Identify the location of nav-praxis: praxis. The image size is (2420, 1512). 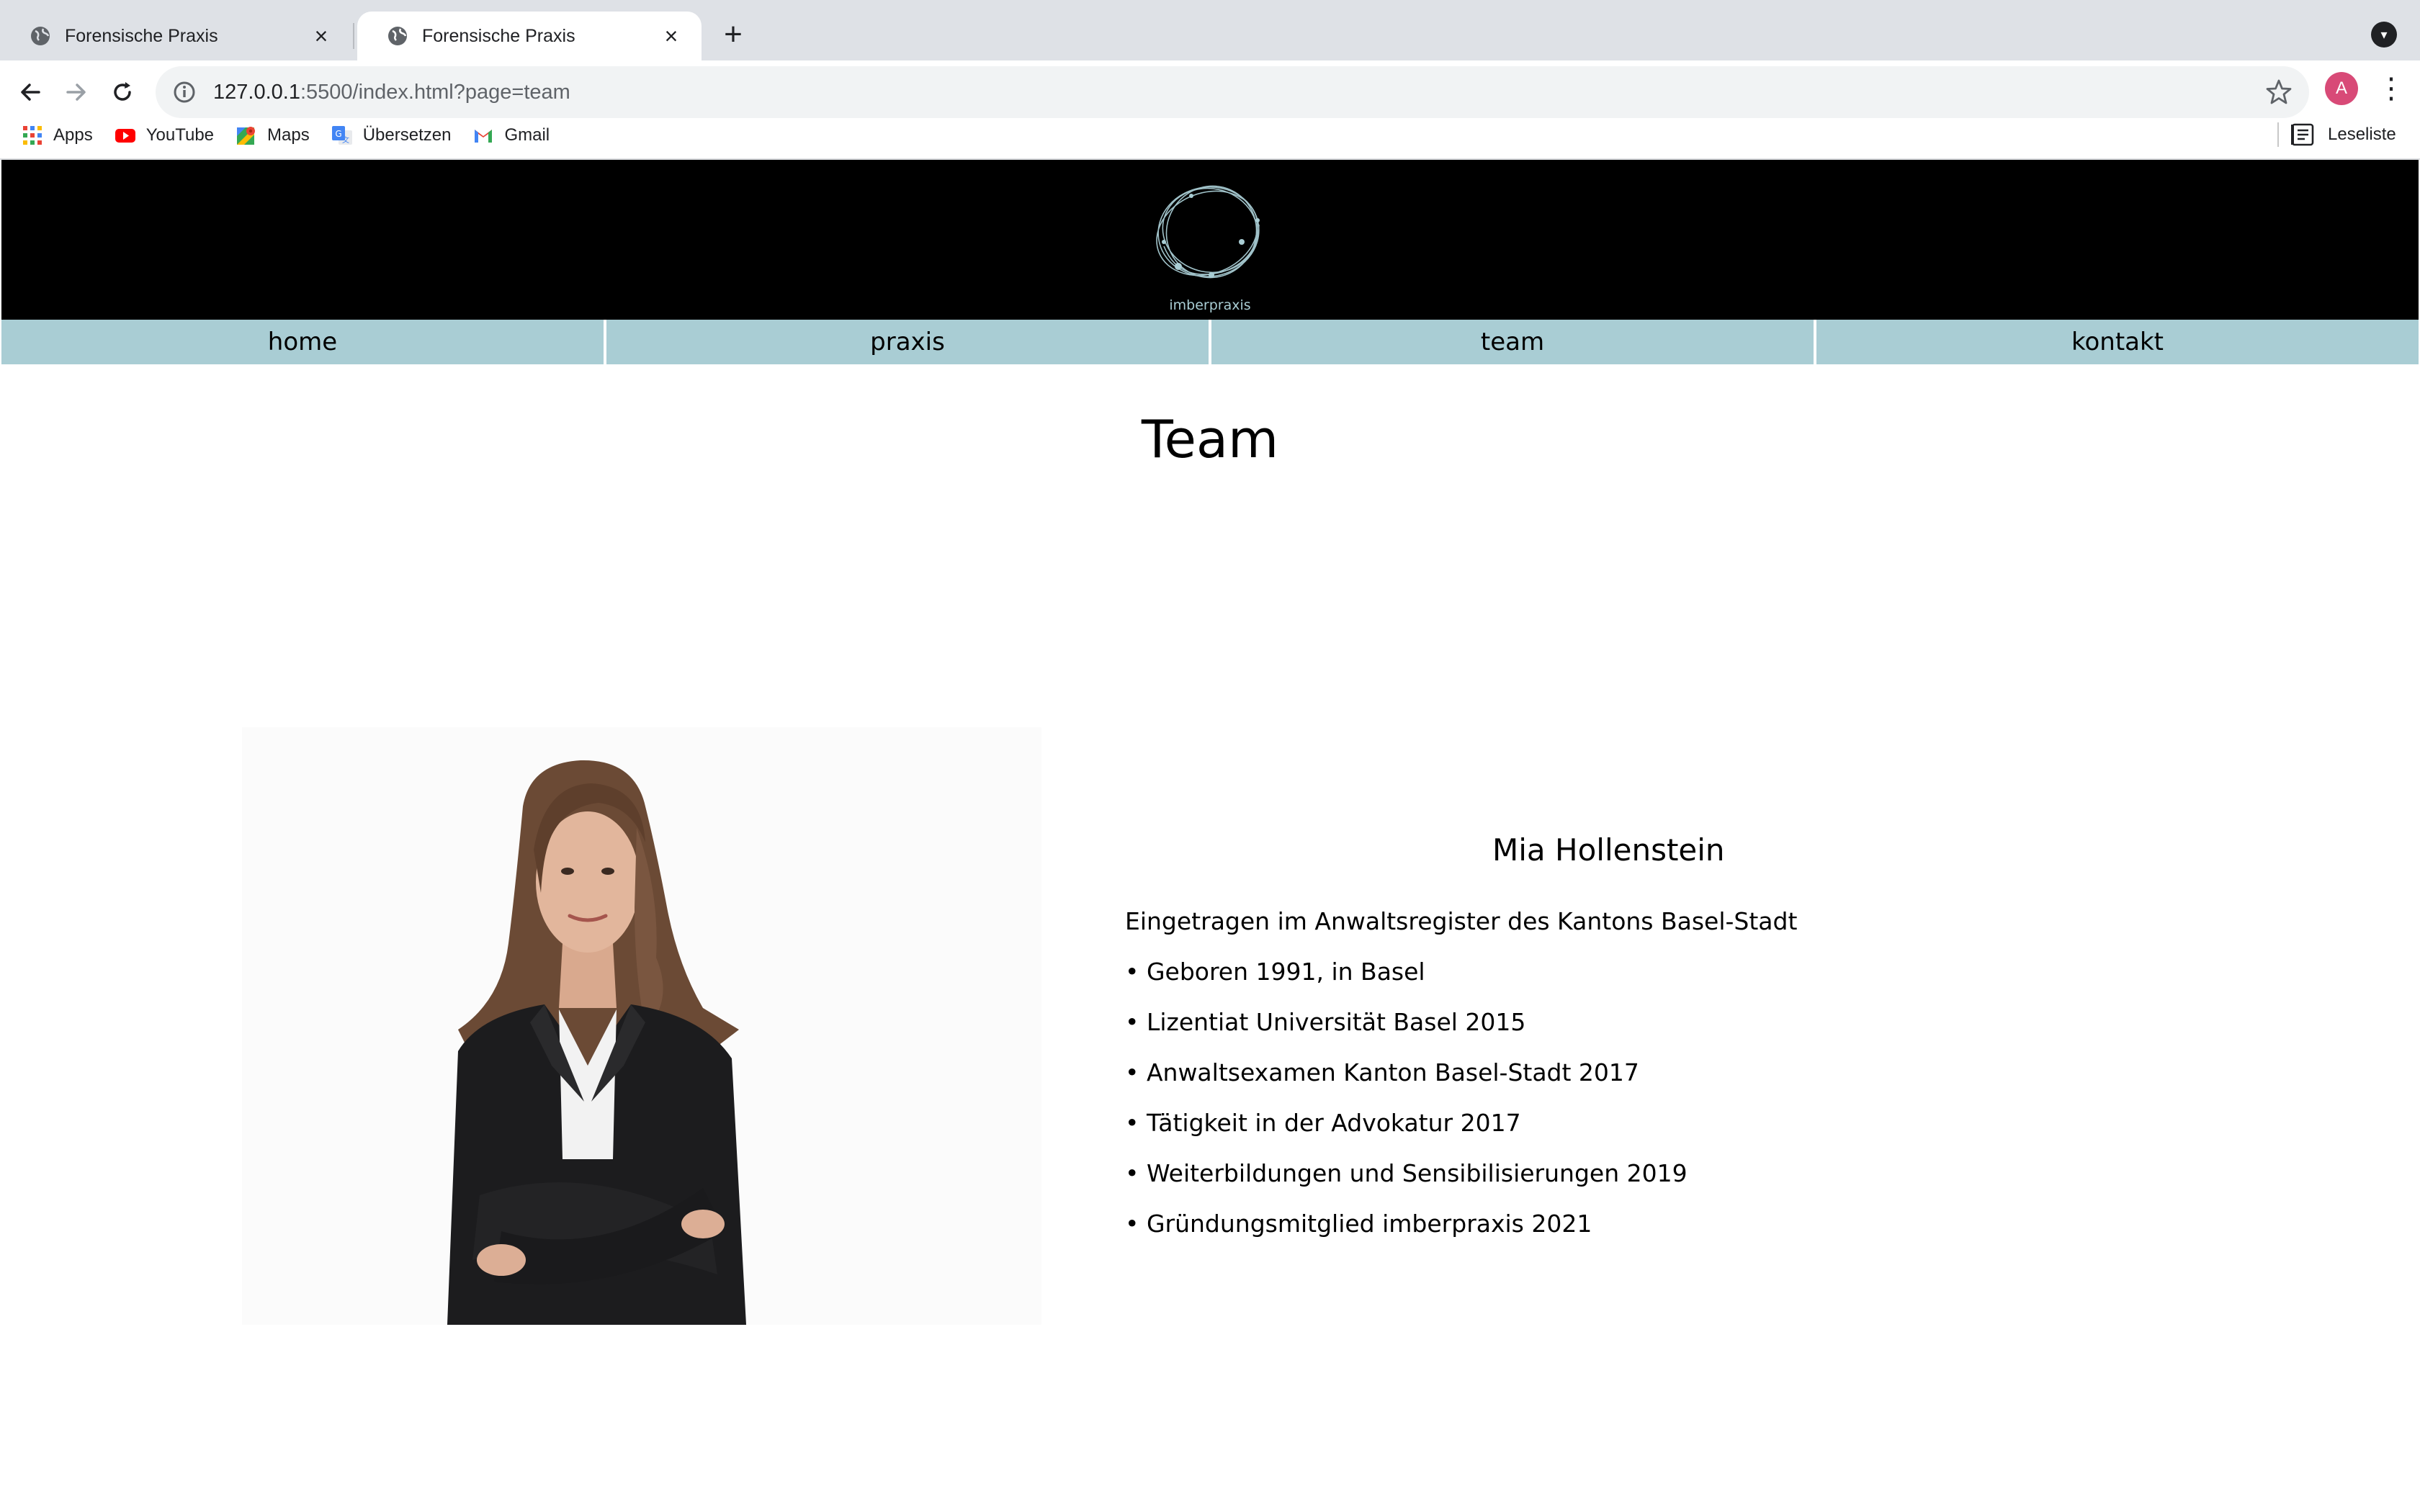
(907, 342).